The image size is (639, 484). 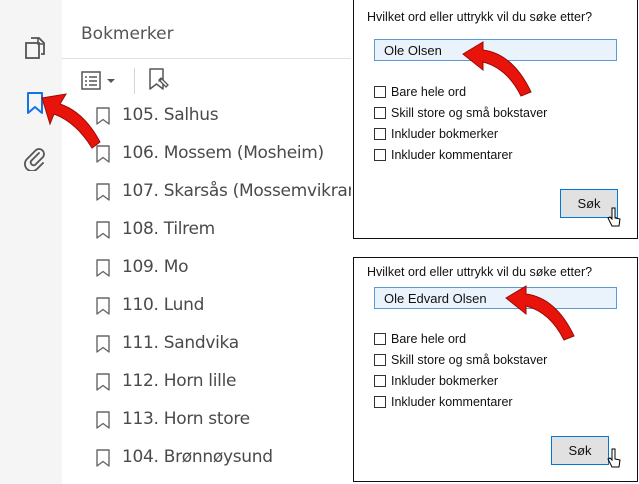 What do you see at coordinates (197, 457) in the screenshot?
I see `bookmark-label: 104. Brønnøysund` at bounding box center [197, 457].